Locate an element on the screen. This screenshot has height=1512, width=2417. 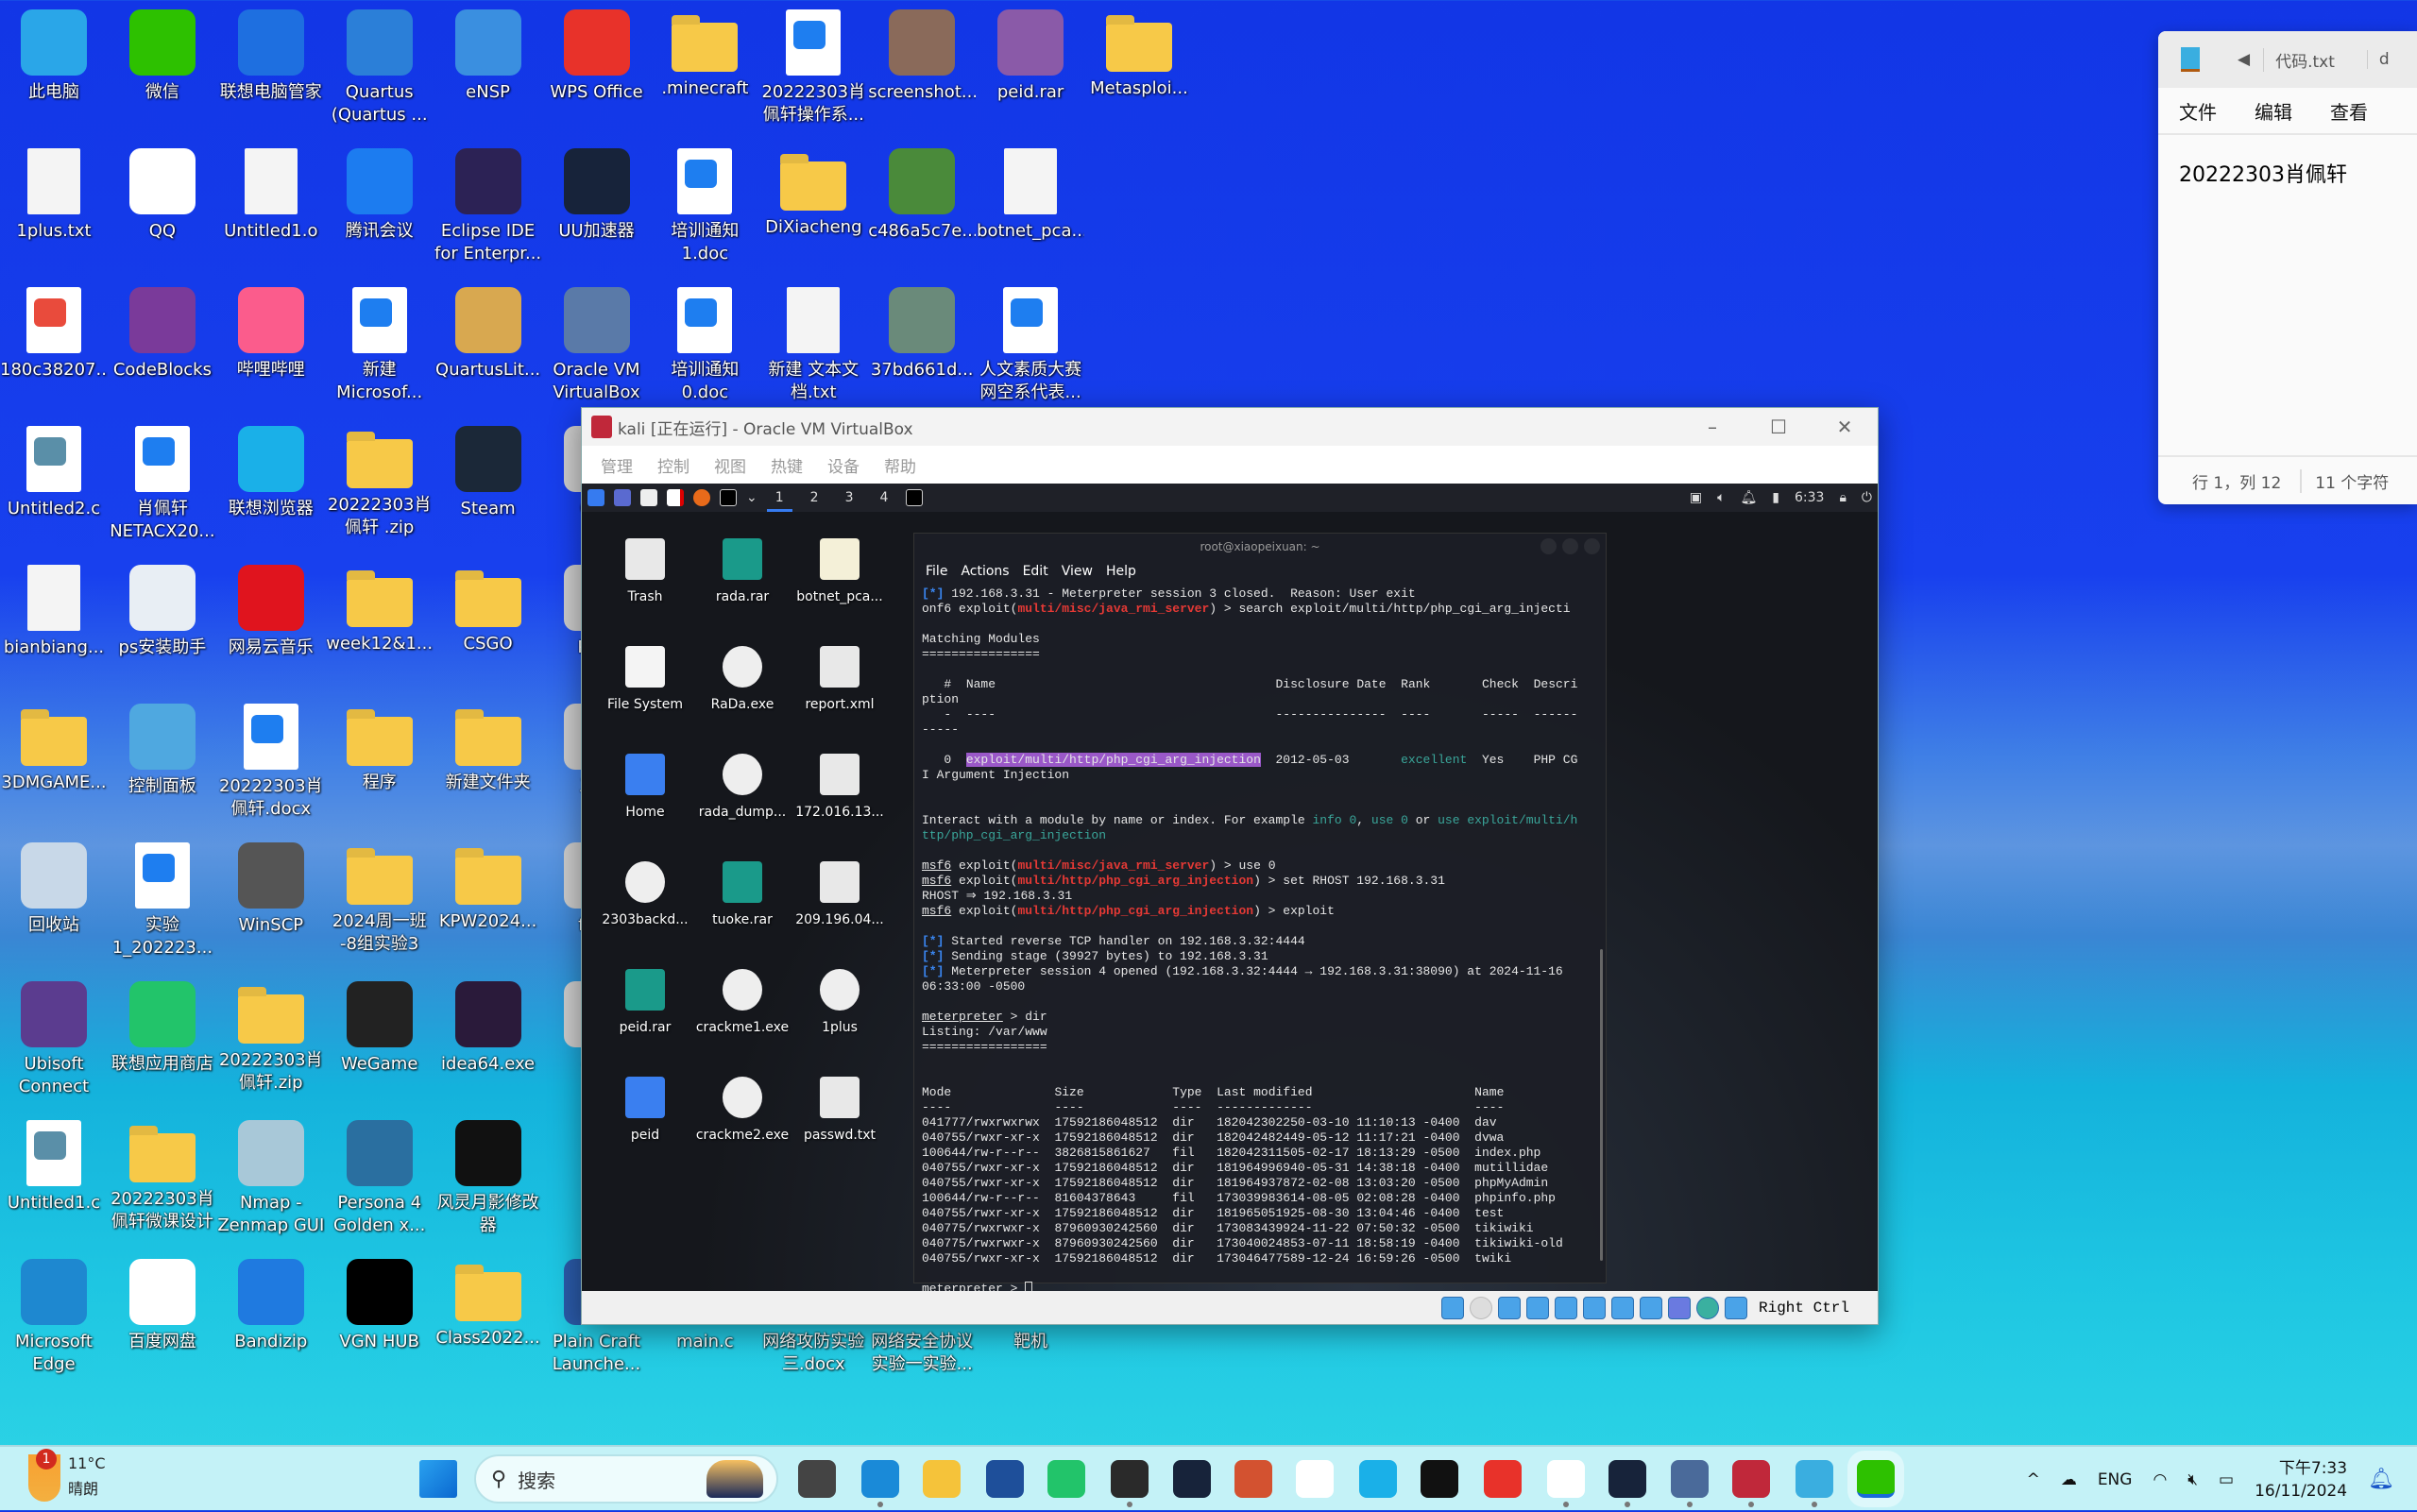
terminal-menu-file: File is located at coordinates (937, 571).